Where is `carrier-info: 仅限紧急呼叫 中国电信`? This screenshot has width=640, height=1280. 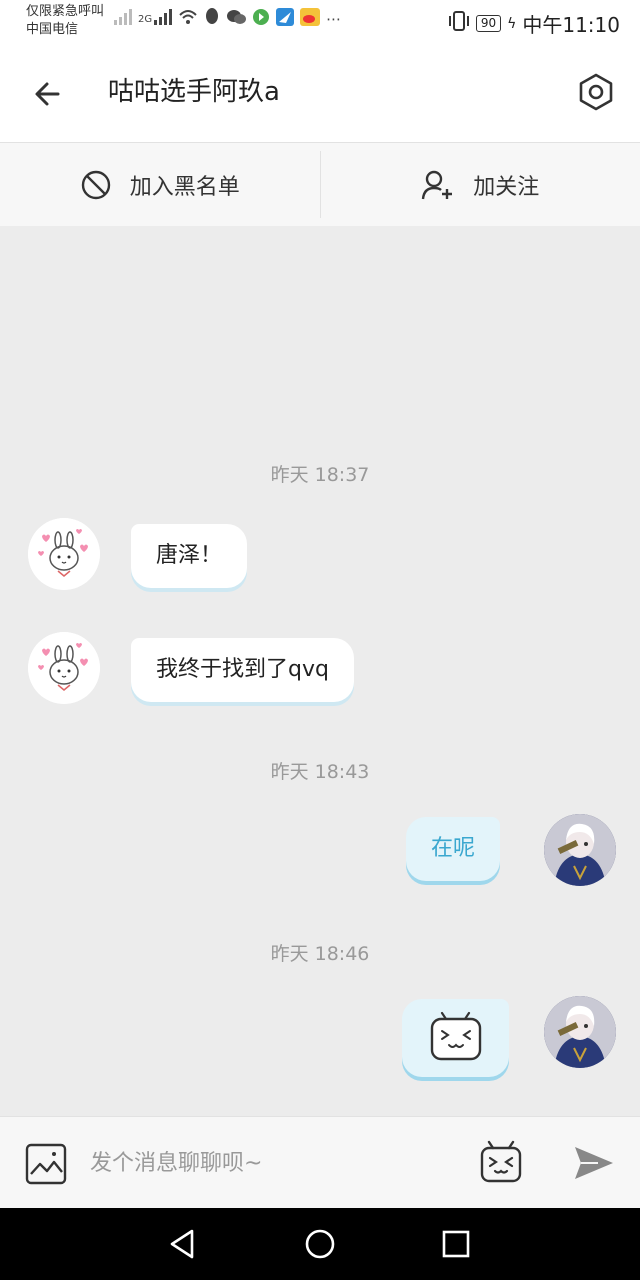
carrier-info: 仅限紧急呼叫 中国电信 is located at coordinates (65, 21).